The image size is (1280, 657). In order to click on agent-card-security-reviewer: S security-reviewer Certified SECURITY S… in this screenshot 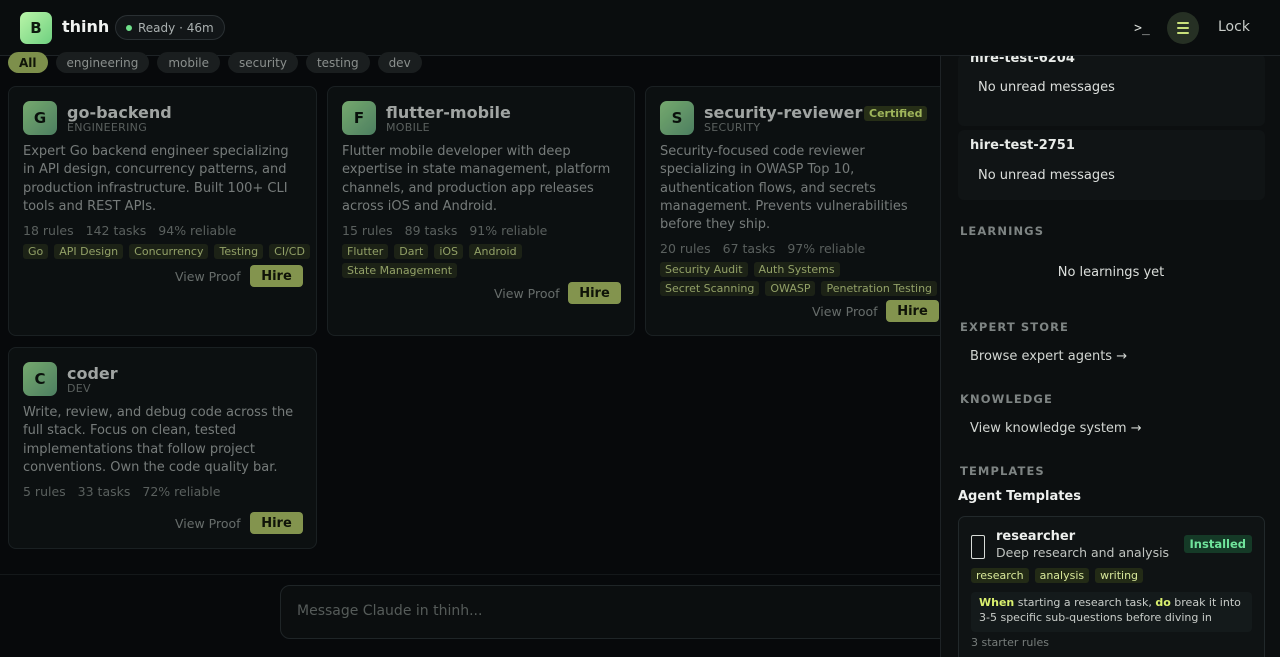, I will do `click(792, 211)`.